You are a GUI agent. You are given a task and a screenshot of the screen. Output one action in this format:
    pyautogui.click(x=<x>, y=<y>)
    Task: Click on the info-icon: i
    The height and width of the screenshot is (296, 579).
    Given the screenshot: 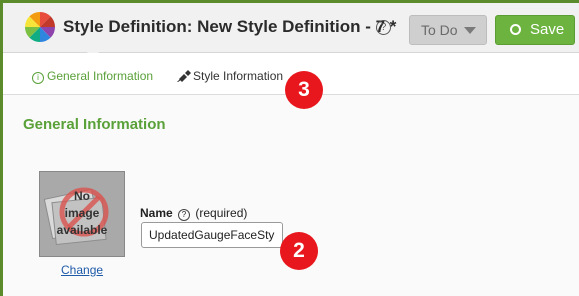 What is the action you would take?
    pyautogui.click(x=38, y=78)
    